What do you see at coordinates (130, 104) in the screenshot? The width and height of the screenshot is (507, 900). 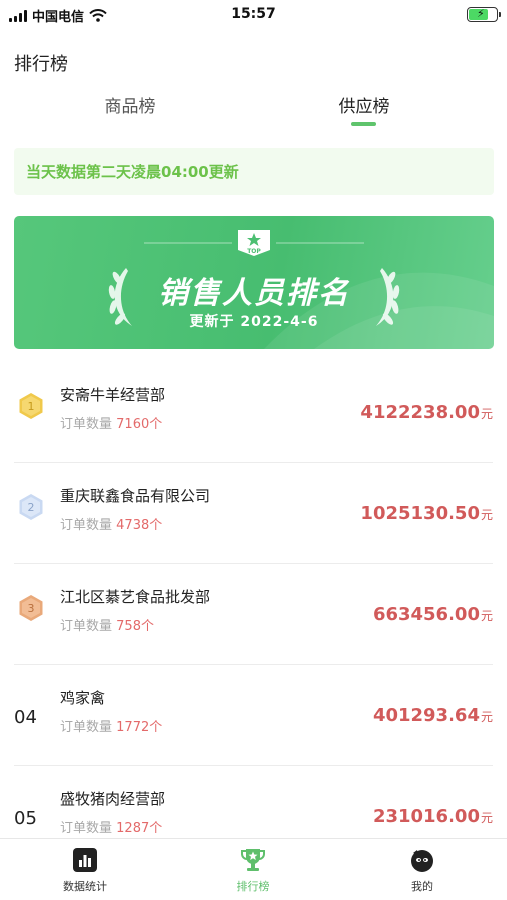 I see `tab-products: 商品榜` at bounding box center [130, 104].